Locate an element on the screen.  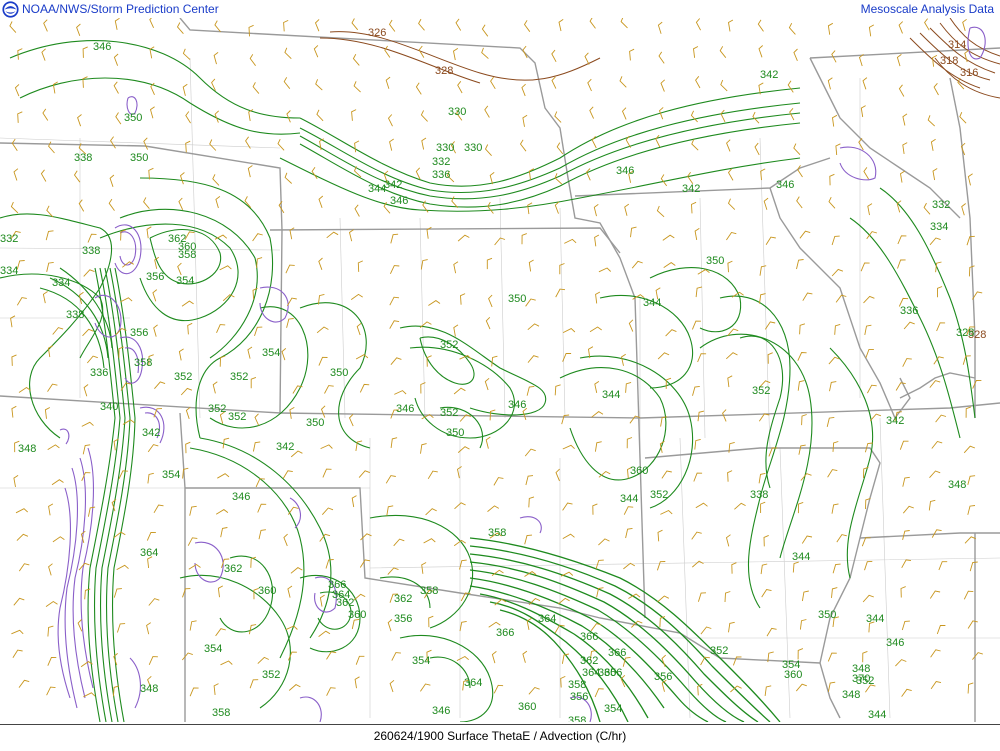
contour-label: 354 is located at coordinates (213, 649).